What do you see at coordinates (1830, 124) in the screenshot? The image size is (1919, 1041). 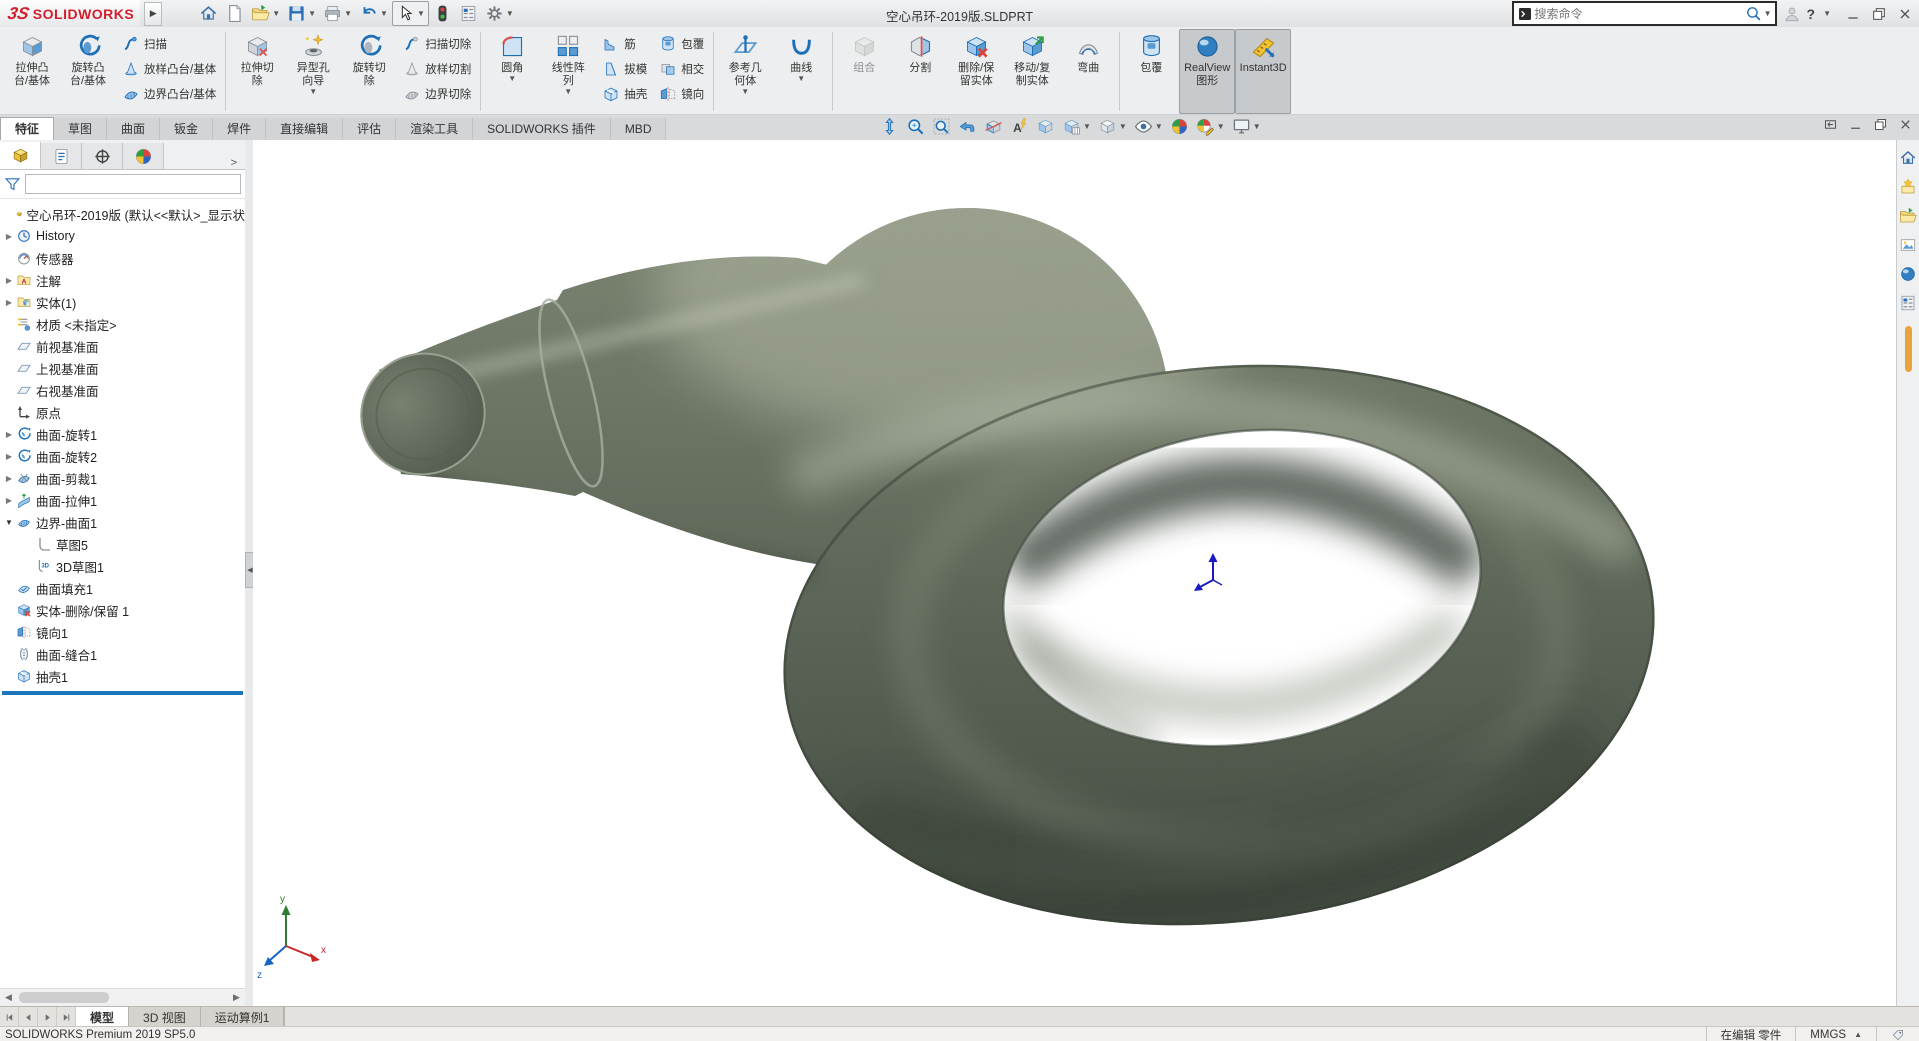 I see `doc-window-dock-button` at bounding box center [1830, 124].